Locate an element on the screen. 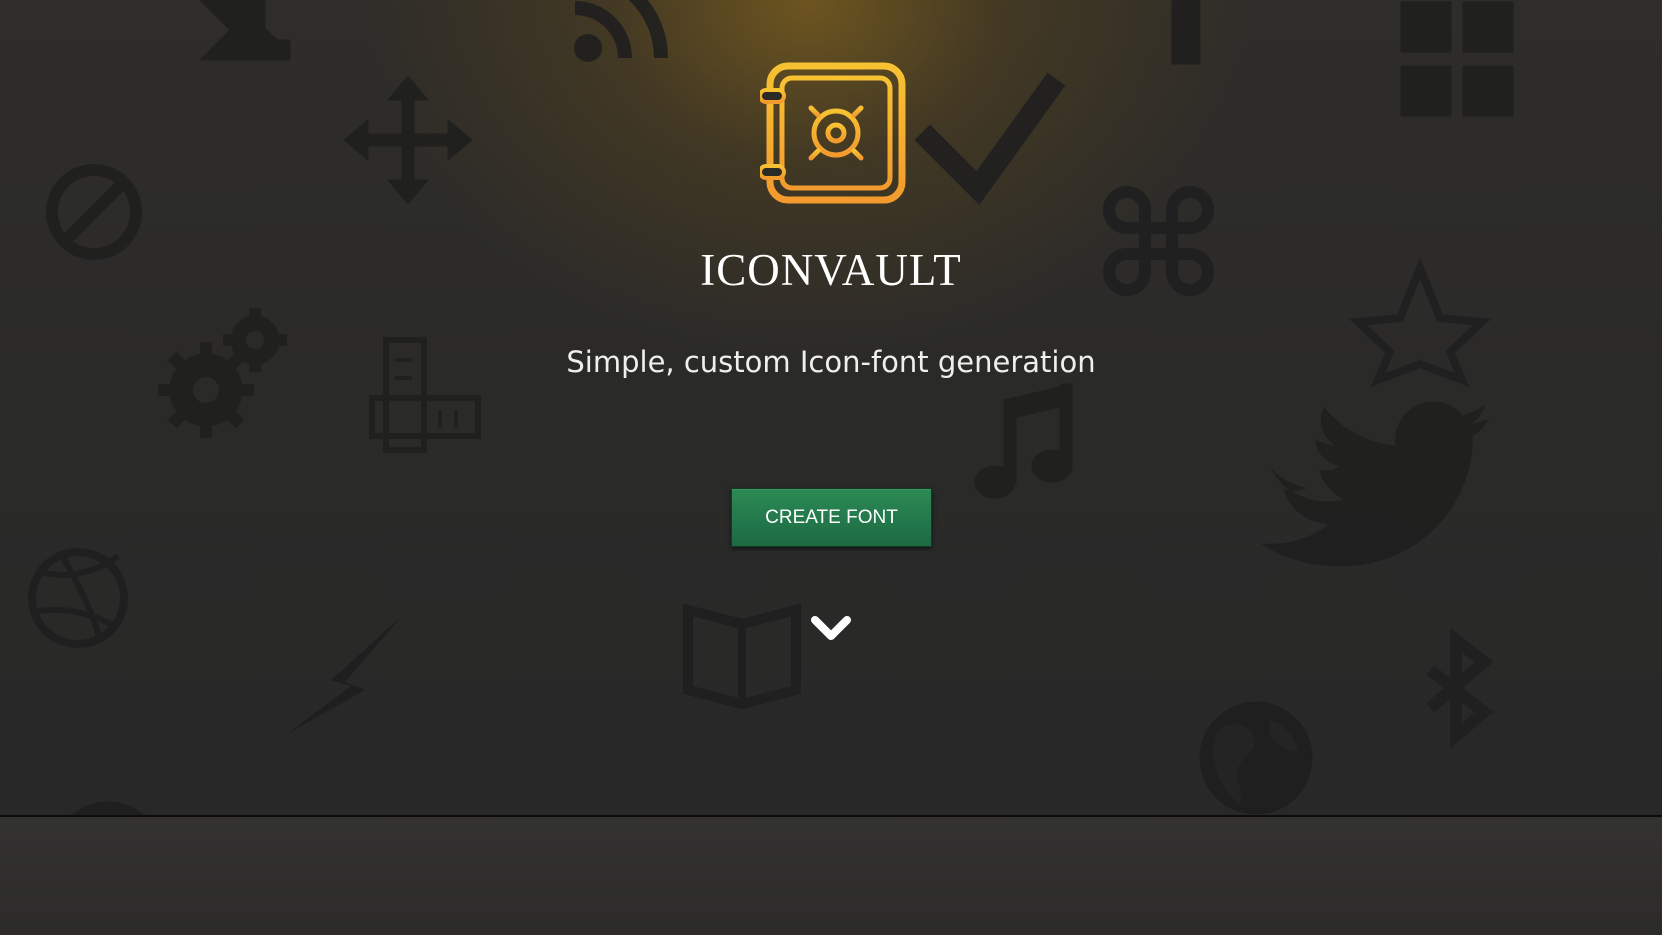  create-font-button: CREATE FONT is located at coordinates (831, 517).